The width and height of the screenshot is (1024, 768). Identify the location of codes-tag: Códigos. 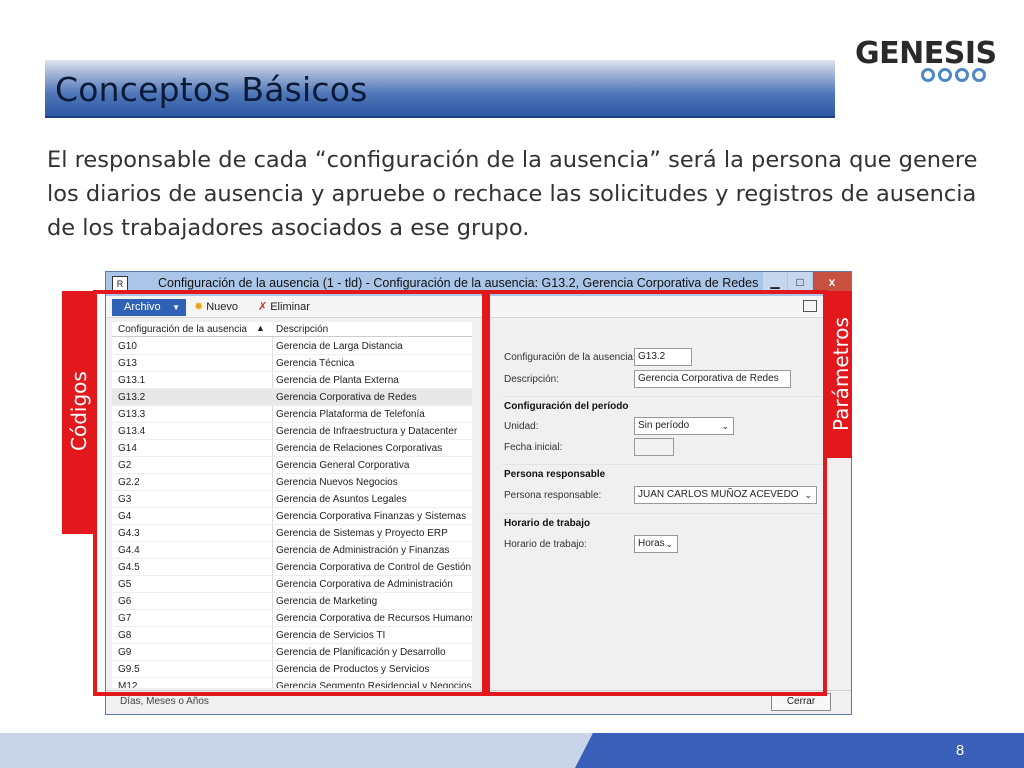
(77, 412).